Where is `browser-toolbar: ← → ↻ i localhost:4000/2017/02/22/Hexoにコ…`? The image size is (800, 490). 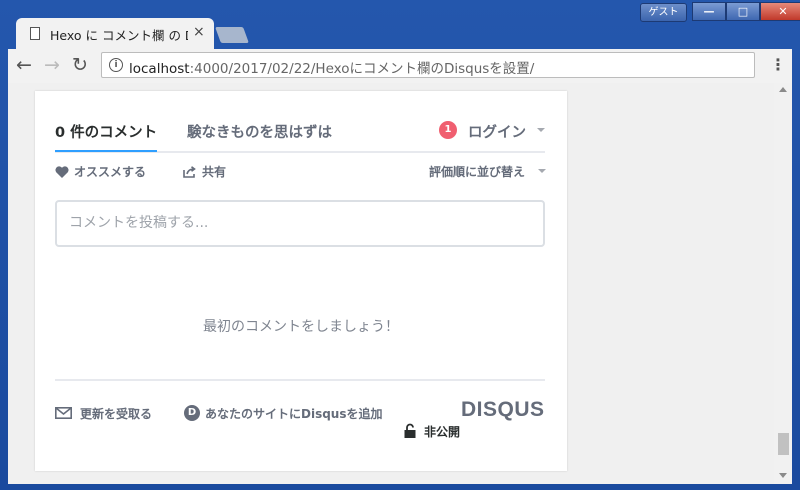
browser-toolbar: ← → ↻ i localhost:4000/2017/02/22/Hexoにコ… is located at coordinates (400, 66).